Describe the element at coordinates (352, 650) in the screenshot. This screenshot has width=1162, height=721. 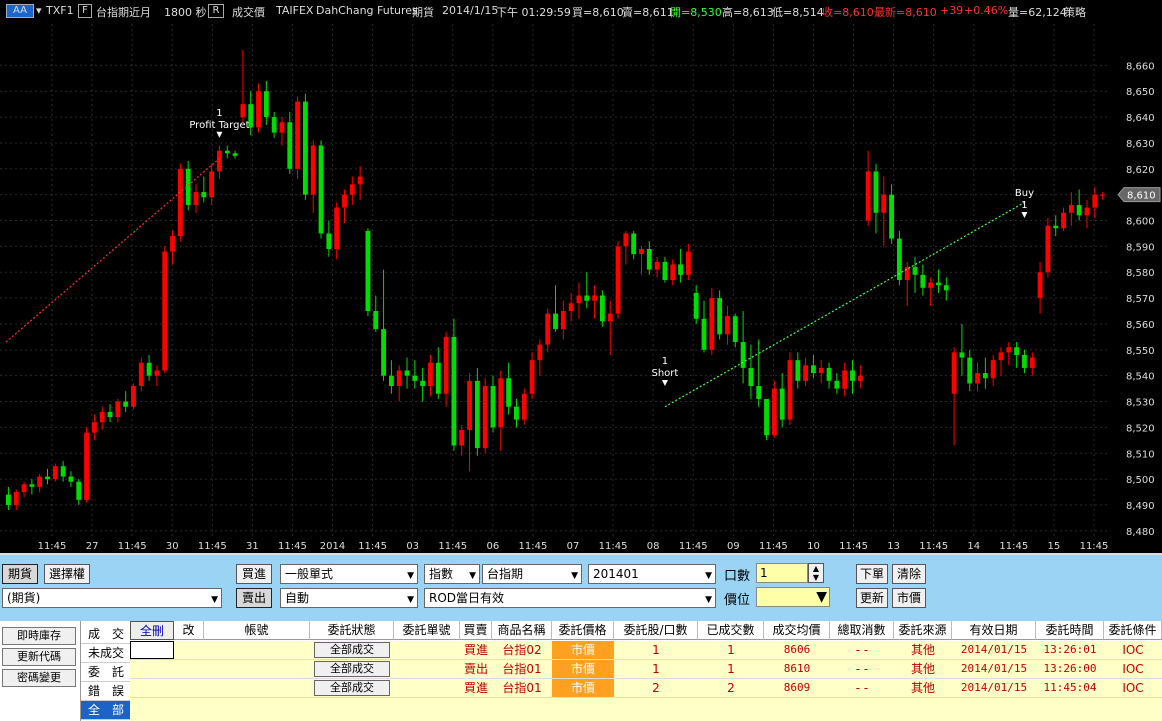
I see `status-button: 全部成交` at that location.